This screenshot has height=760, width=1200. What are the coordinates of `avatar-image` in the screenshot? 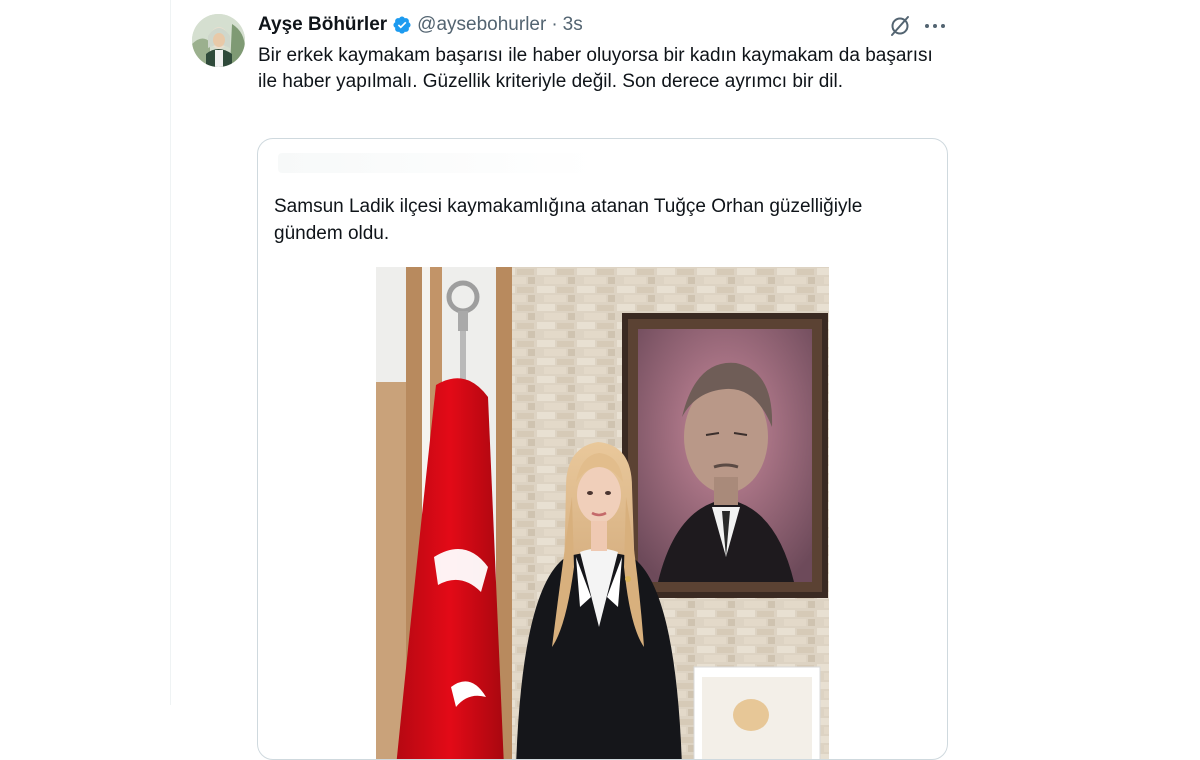 It's located at (218, 40).